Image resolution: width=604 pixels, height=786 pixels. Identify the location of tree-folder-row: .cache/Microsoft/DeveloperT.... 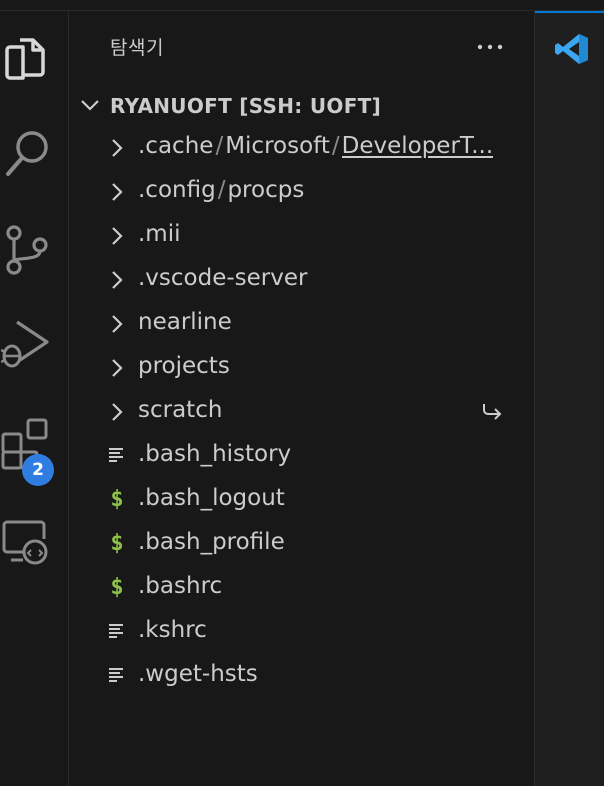
(301, 148).